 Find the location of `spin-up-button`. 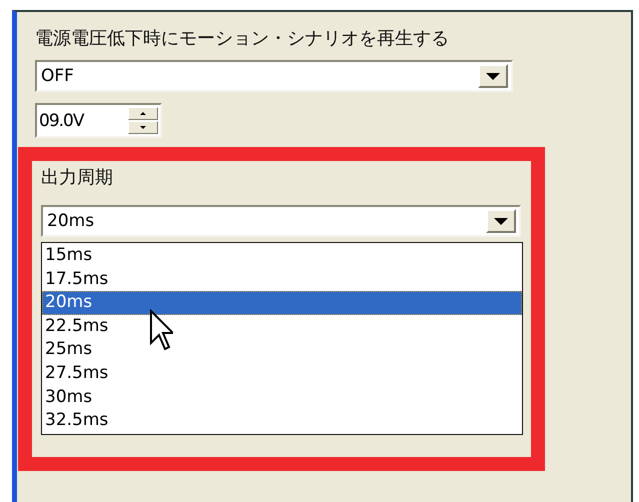

spin-up-button is located at coordinates (143, 113).